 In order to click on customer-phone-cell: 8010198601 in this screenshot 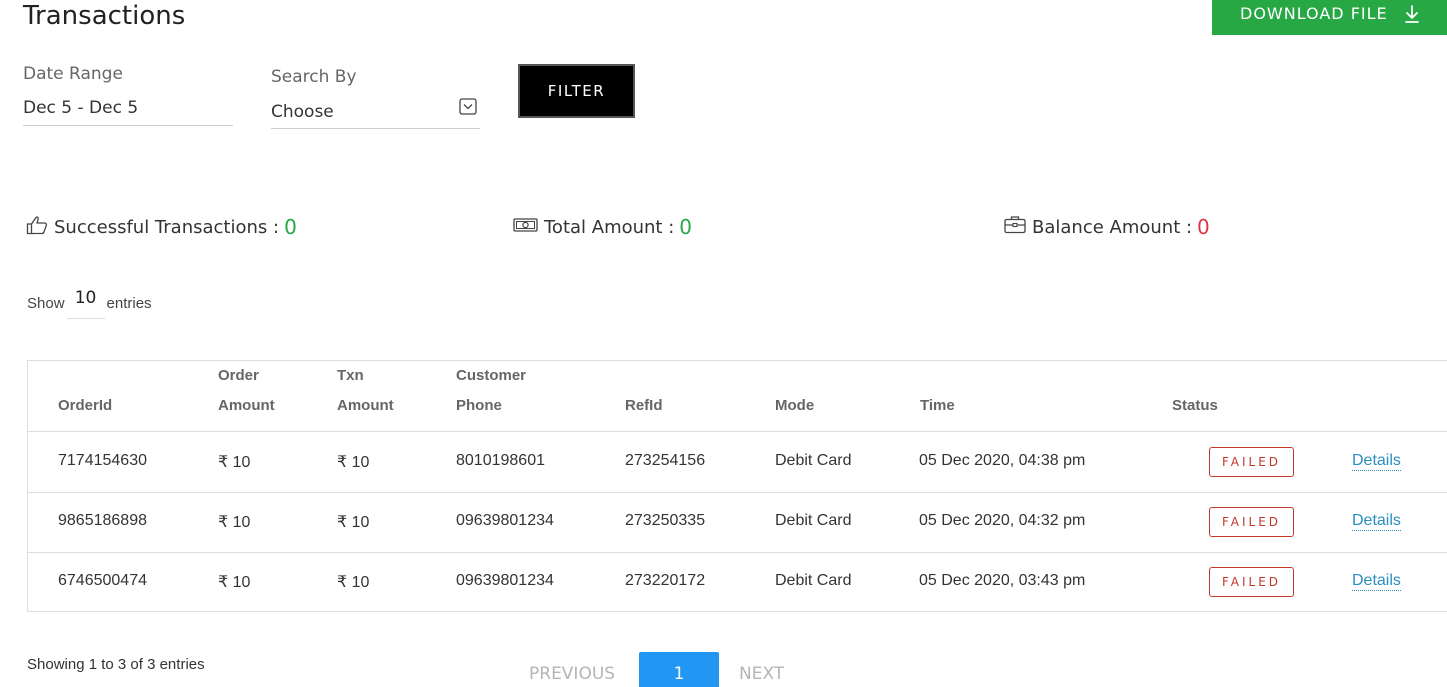, I will do `click(500, 460)`.